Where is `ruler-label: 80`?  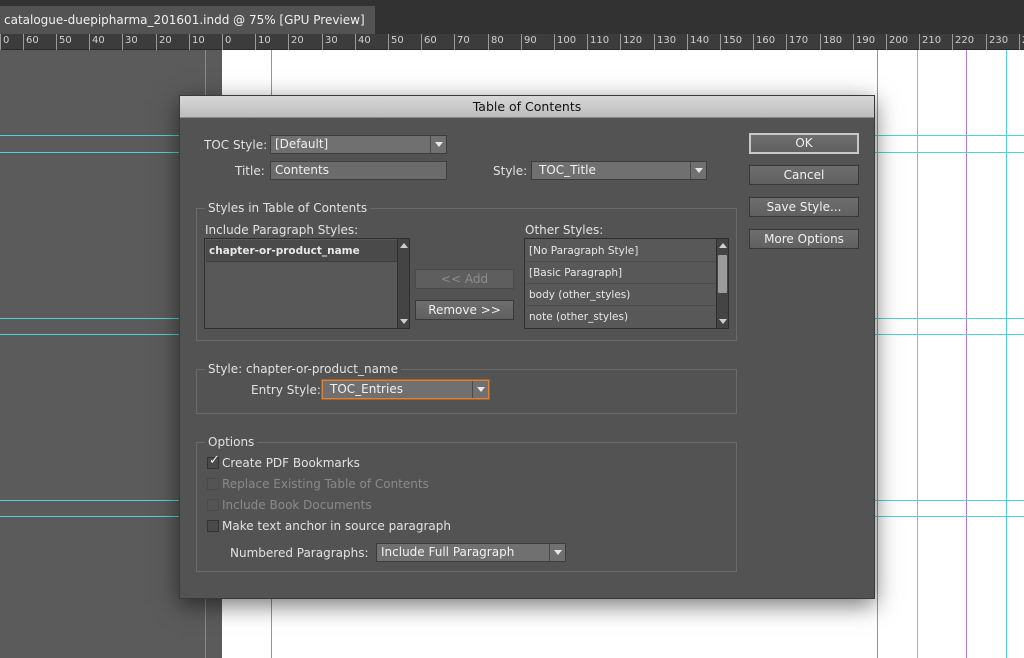 ruler-label: 80 is located at coordinates (497, 40).